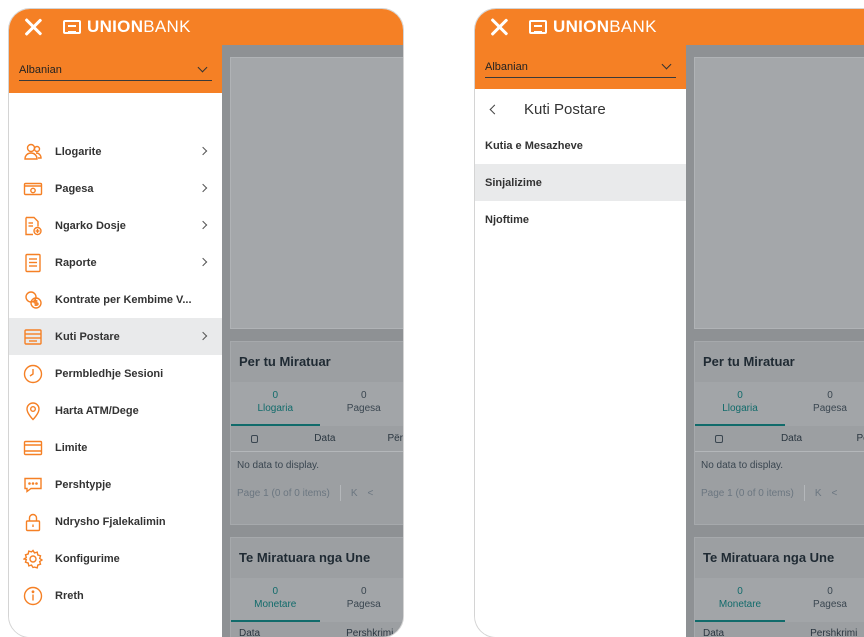  Describe the element at coordinates (33, 522) in the screenshot. I see `lock-icon` at that location.